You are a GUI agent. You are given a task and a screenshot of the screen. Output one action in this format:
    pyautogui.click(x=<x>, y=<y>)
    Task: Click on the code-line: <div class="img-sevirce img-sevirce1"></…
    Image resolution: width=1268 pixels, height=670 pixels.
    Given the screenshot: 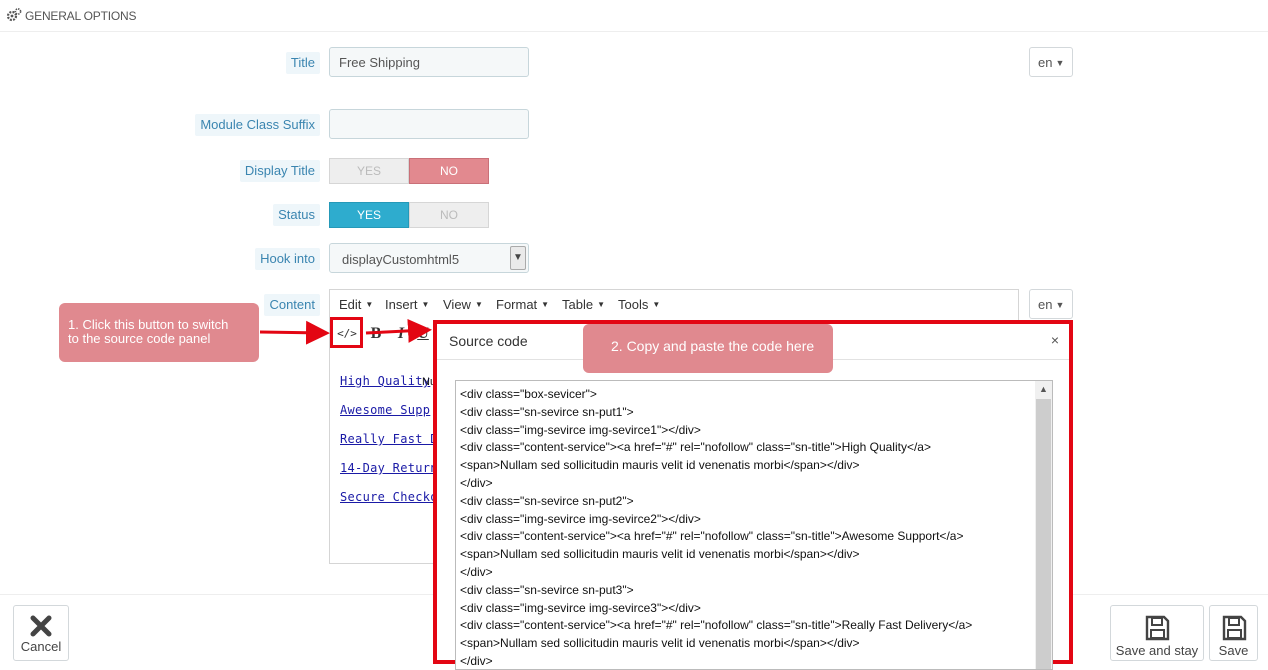 What is the action you would take?
    pyautogui.click(x=580, y=429)
    